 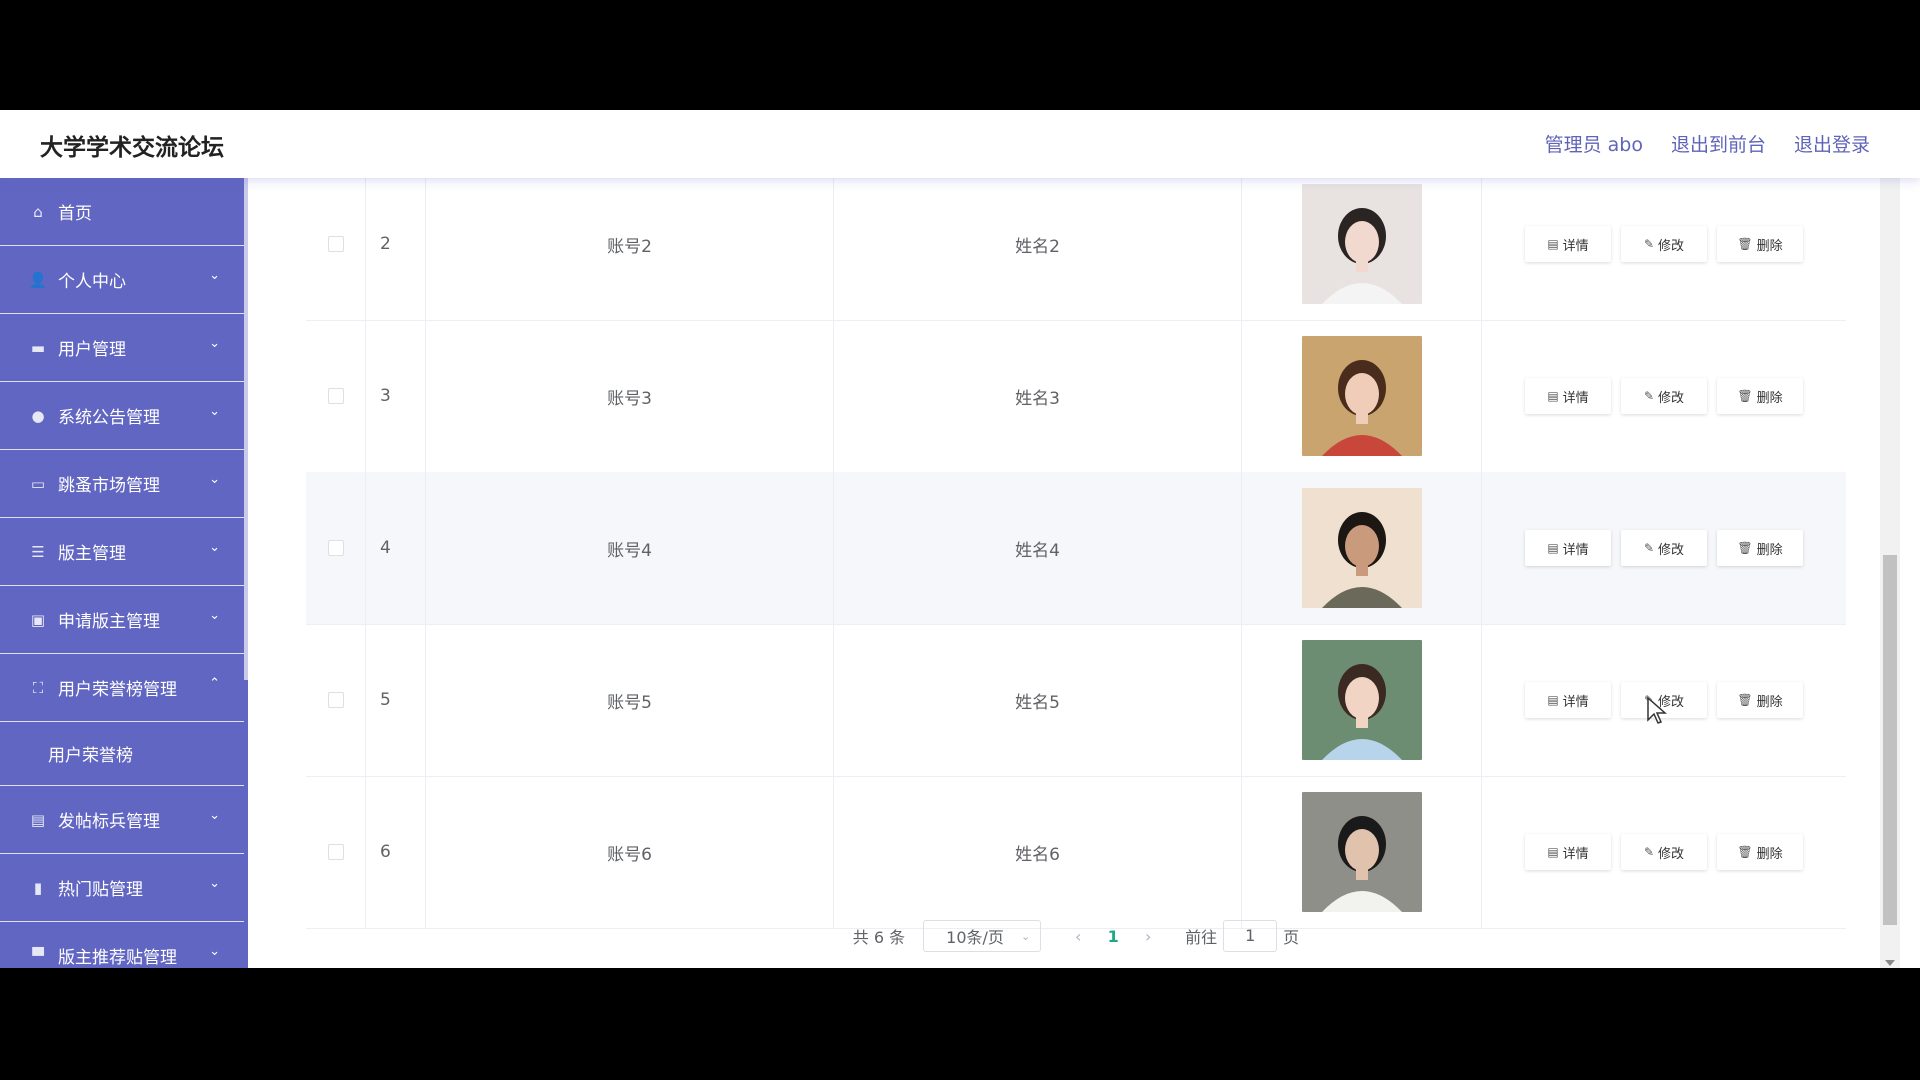 What do you see at coordinates (1718, 143) in the screenshot?
I see `exit-to-front-link: 退出到前台` at bounding box center [1718, 143].